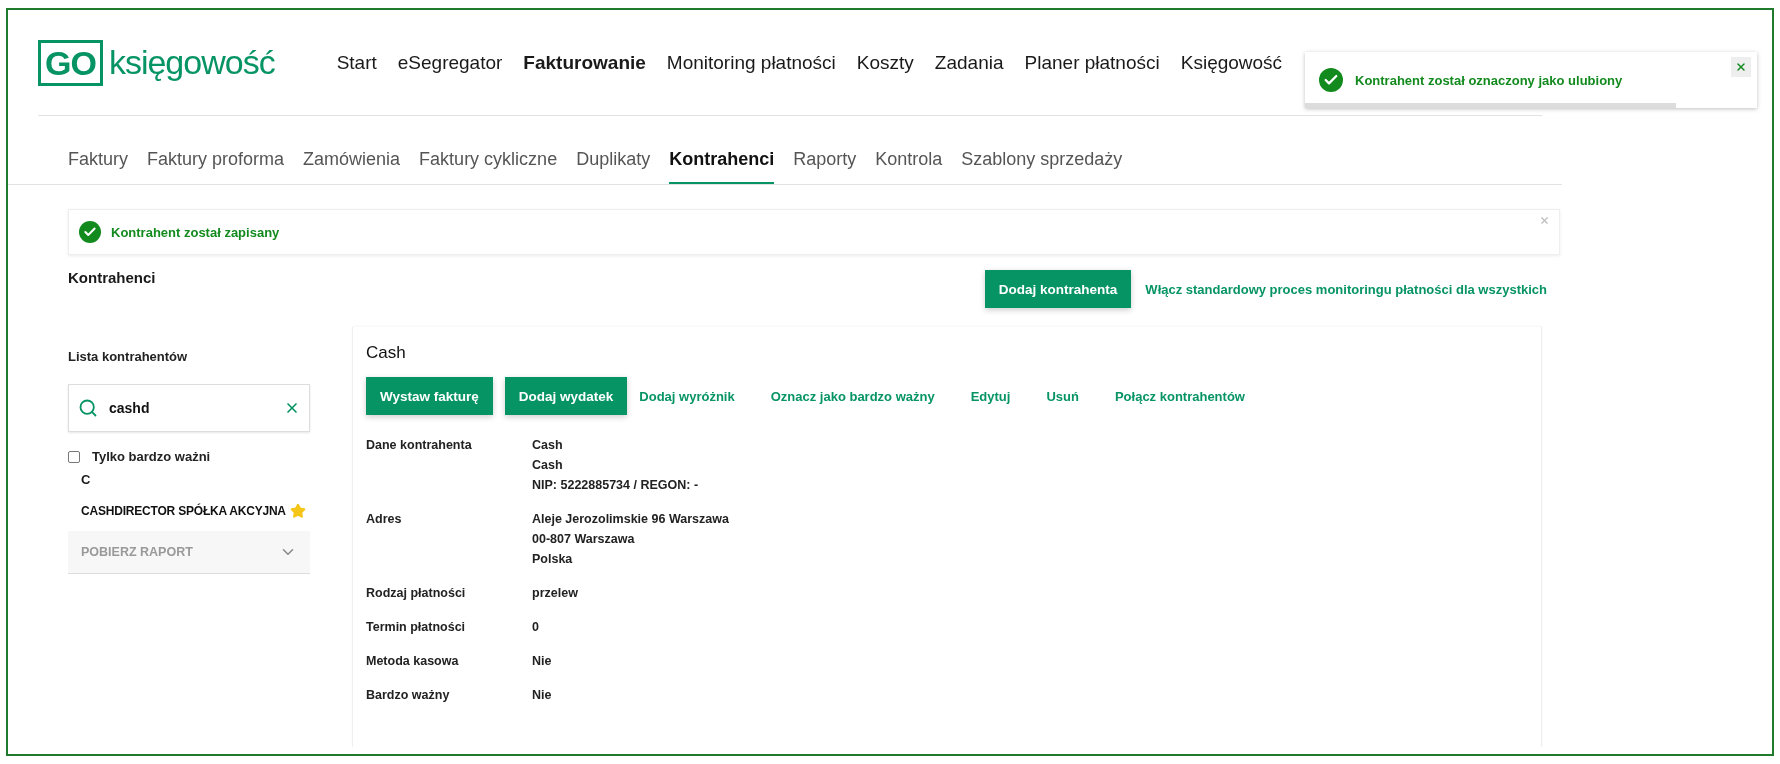  I want to click on field-value: 0, so click(536, 627).